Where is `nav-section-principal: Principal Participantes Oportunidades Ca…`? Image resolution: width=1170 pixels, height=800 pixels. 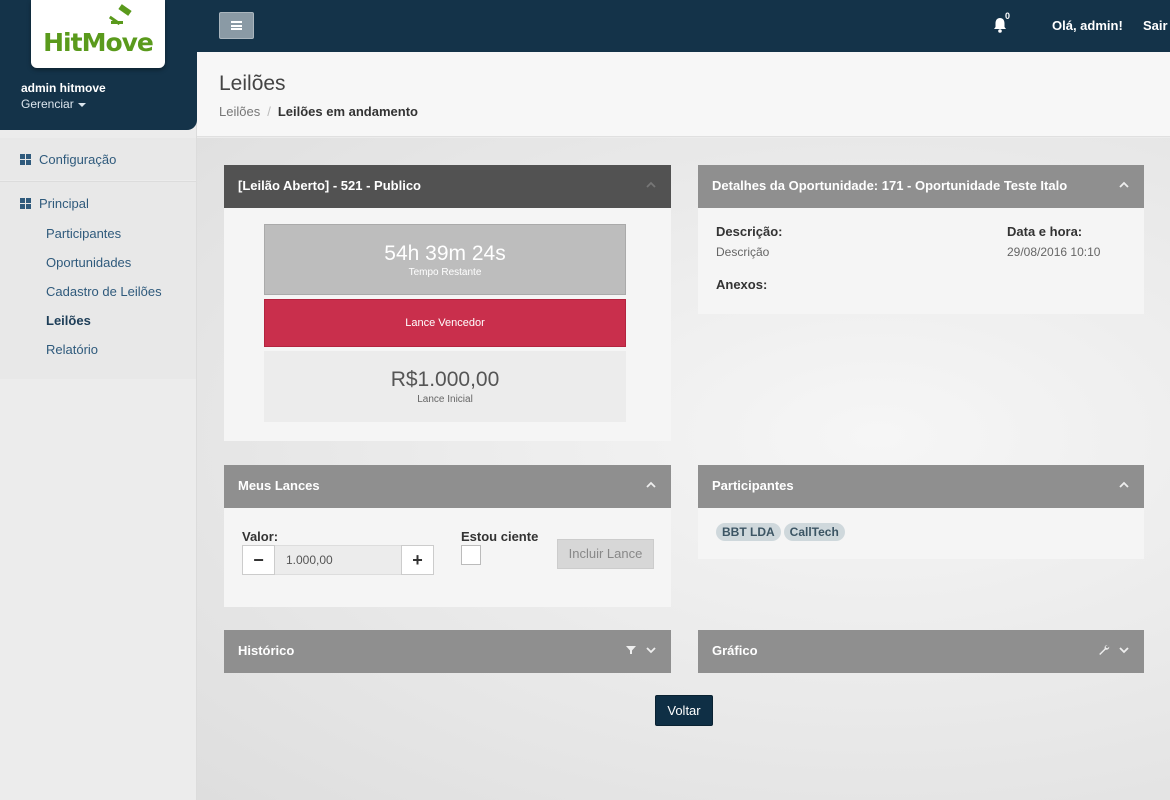 nav-section-principal: Principal Participantes Oportunidades Ca… is located at coordinates (98, 280).